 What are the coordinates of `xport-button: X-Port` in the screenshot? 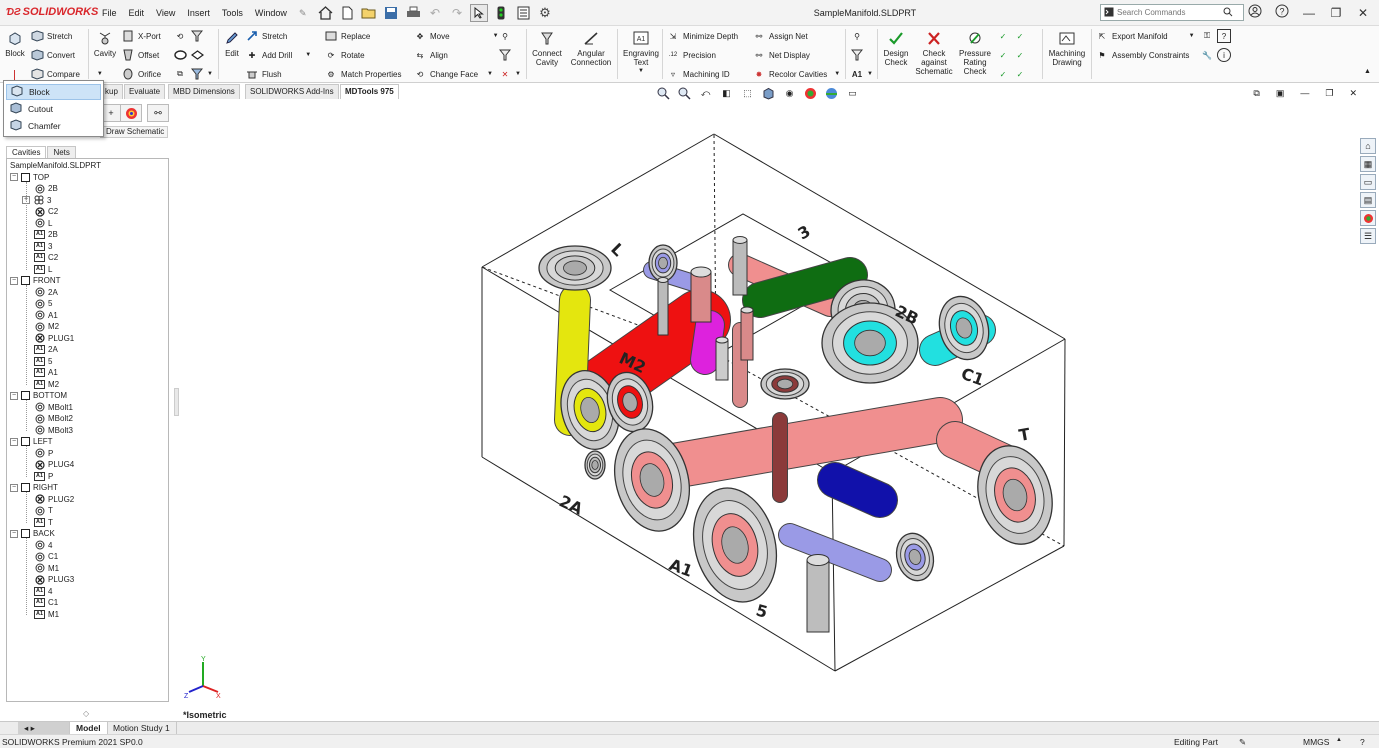 It's located at (141, 36).